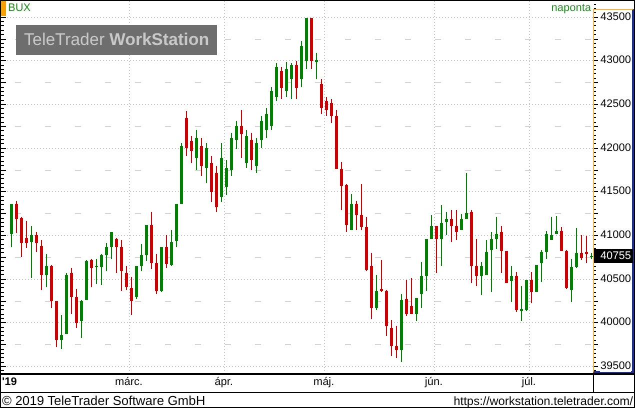  Describe the element at coordinates (323, 382) in the screenshot. I see `month-label: máj.` at that location.